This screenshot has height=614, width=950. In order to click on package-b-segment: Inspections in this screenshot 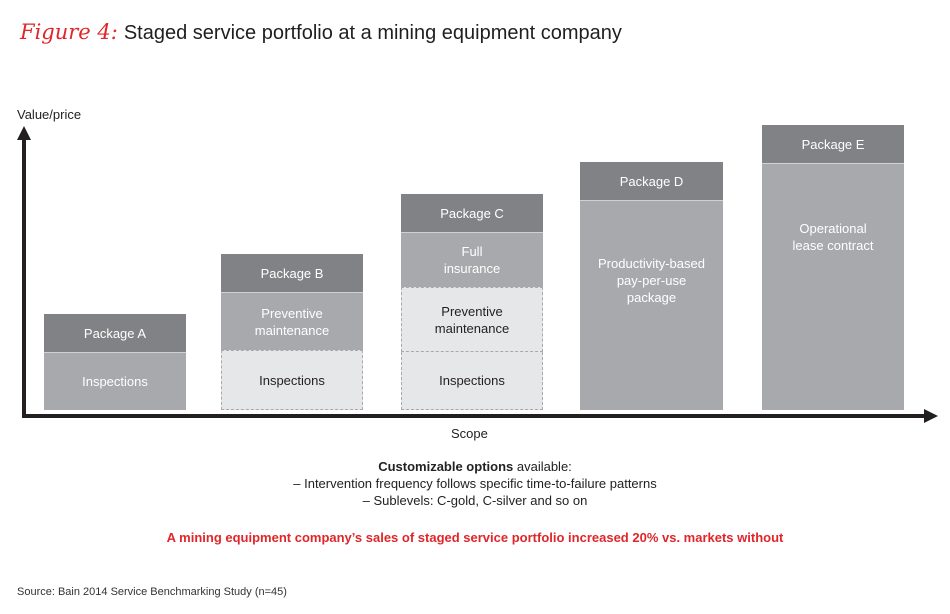, I will do `click(292, 380)`.